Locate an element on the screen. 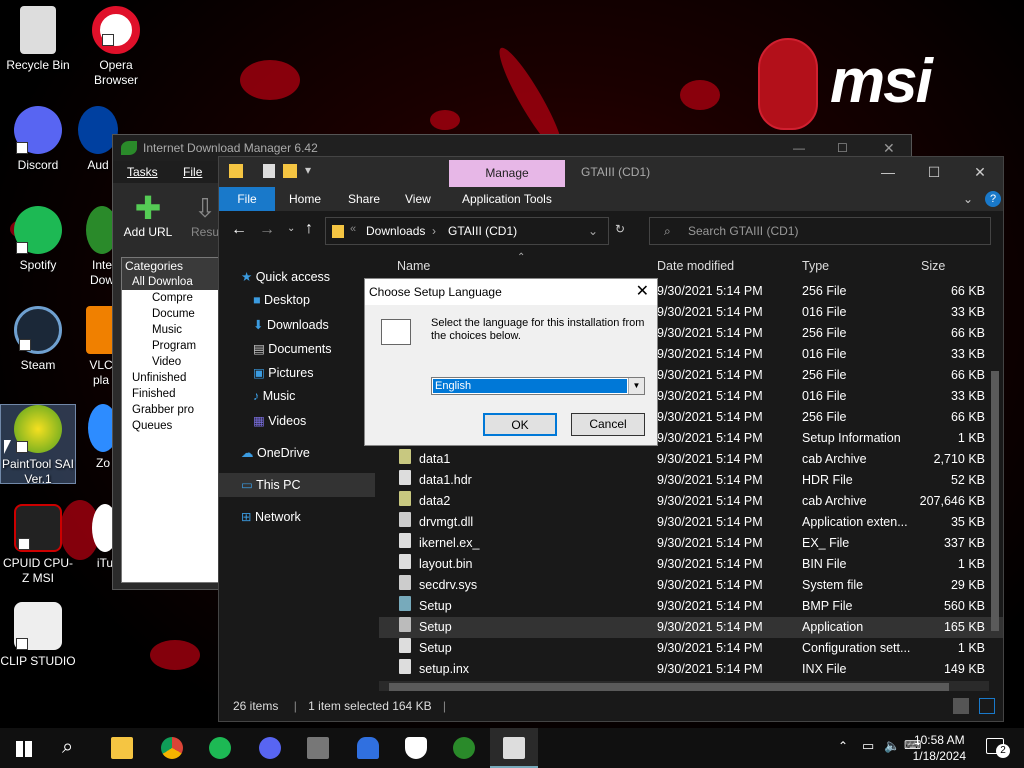 This screenshot has width=1024, height=768. desktop-icon-steam: Steam is located at coordinates (38, 339).